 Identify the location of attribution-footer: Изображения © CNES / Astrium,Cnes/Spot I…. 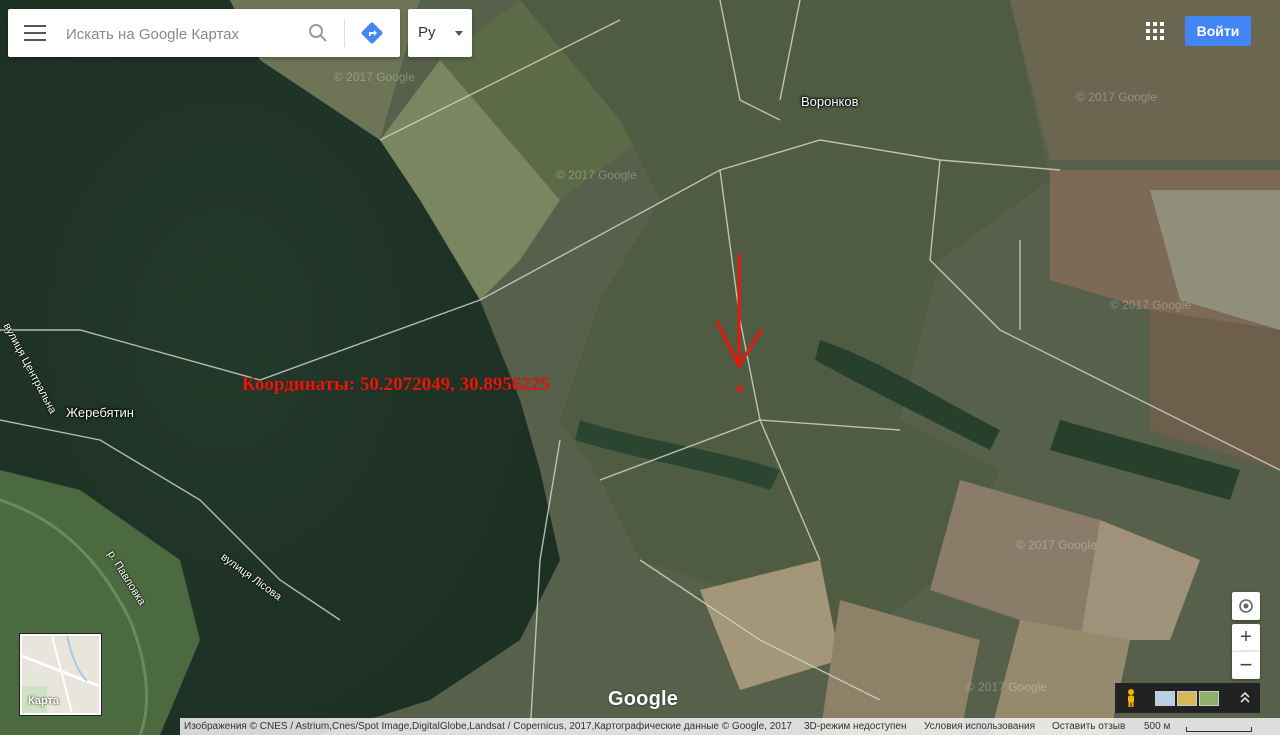
(730, 726).